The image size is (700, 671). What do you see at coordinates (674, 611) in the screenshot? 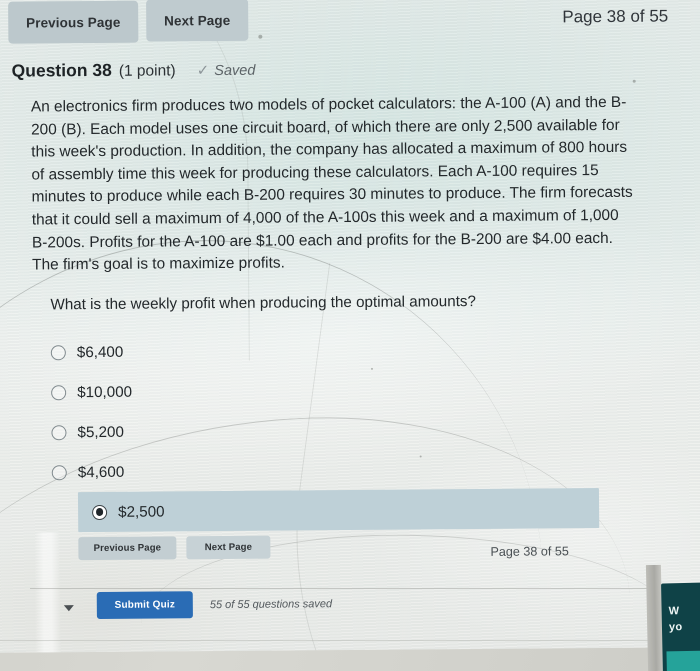
I see `adjacent-card-line-1: W` at bounding box center [674, 611].